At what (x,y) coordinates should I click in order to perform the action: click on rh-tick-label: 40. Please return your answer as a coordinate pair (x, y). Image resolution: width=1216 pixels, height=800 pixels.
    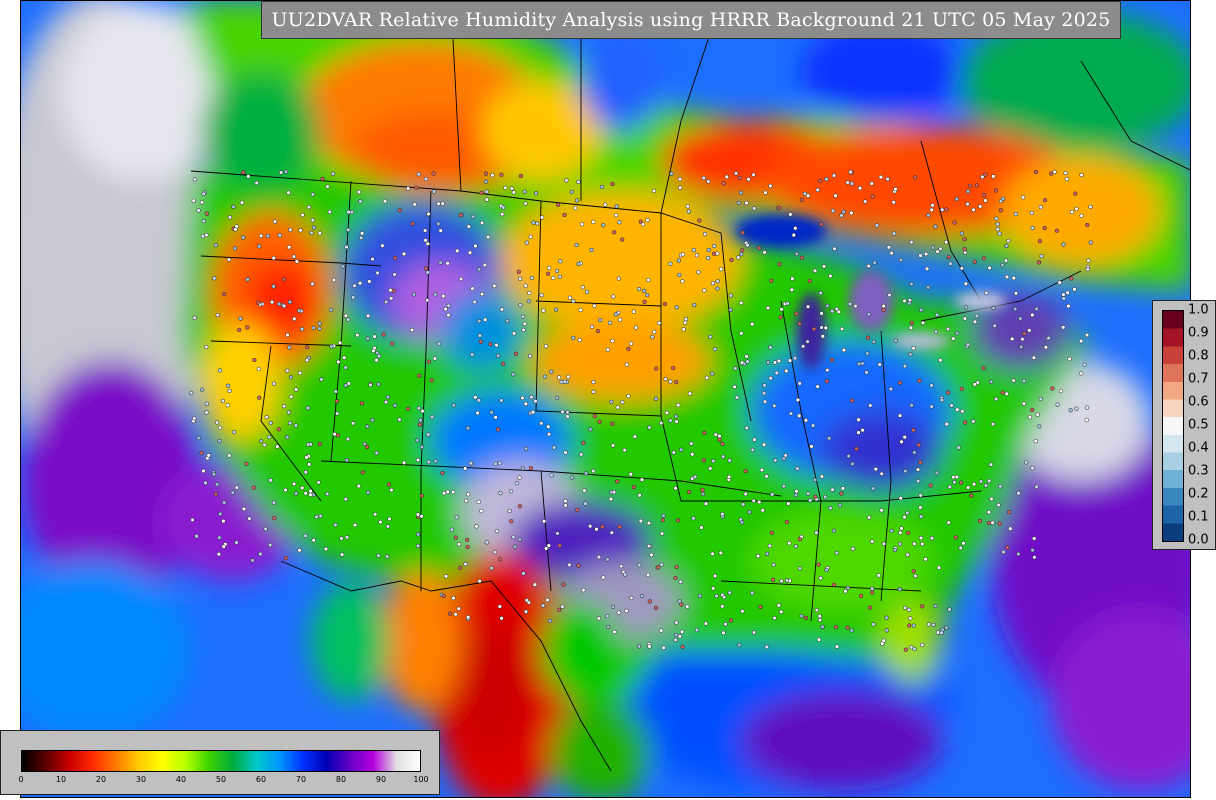
    Looking at the image, I should click on (181, 779).